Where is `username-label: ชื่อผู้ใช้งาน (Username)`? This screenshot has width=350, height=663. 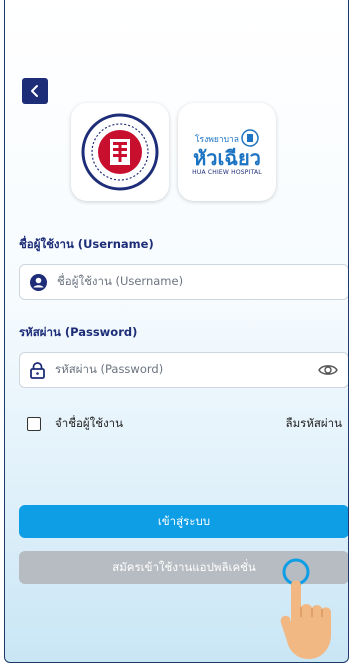
username-label: ชื่อผู้ใช้งาน (Username) is located at coordinates (86, 244).